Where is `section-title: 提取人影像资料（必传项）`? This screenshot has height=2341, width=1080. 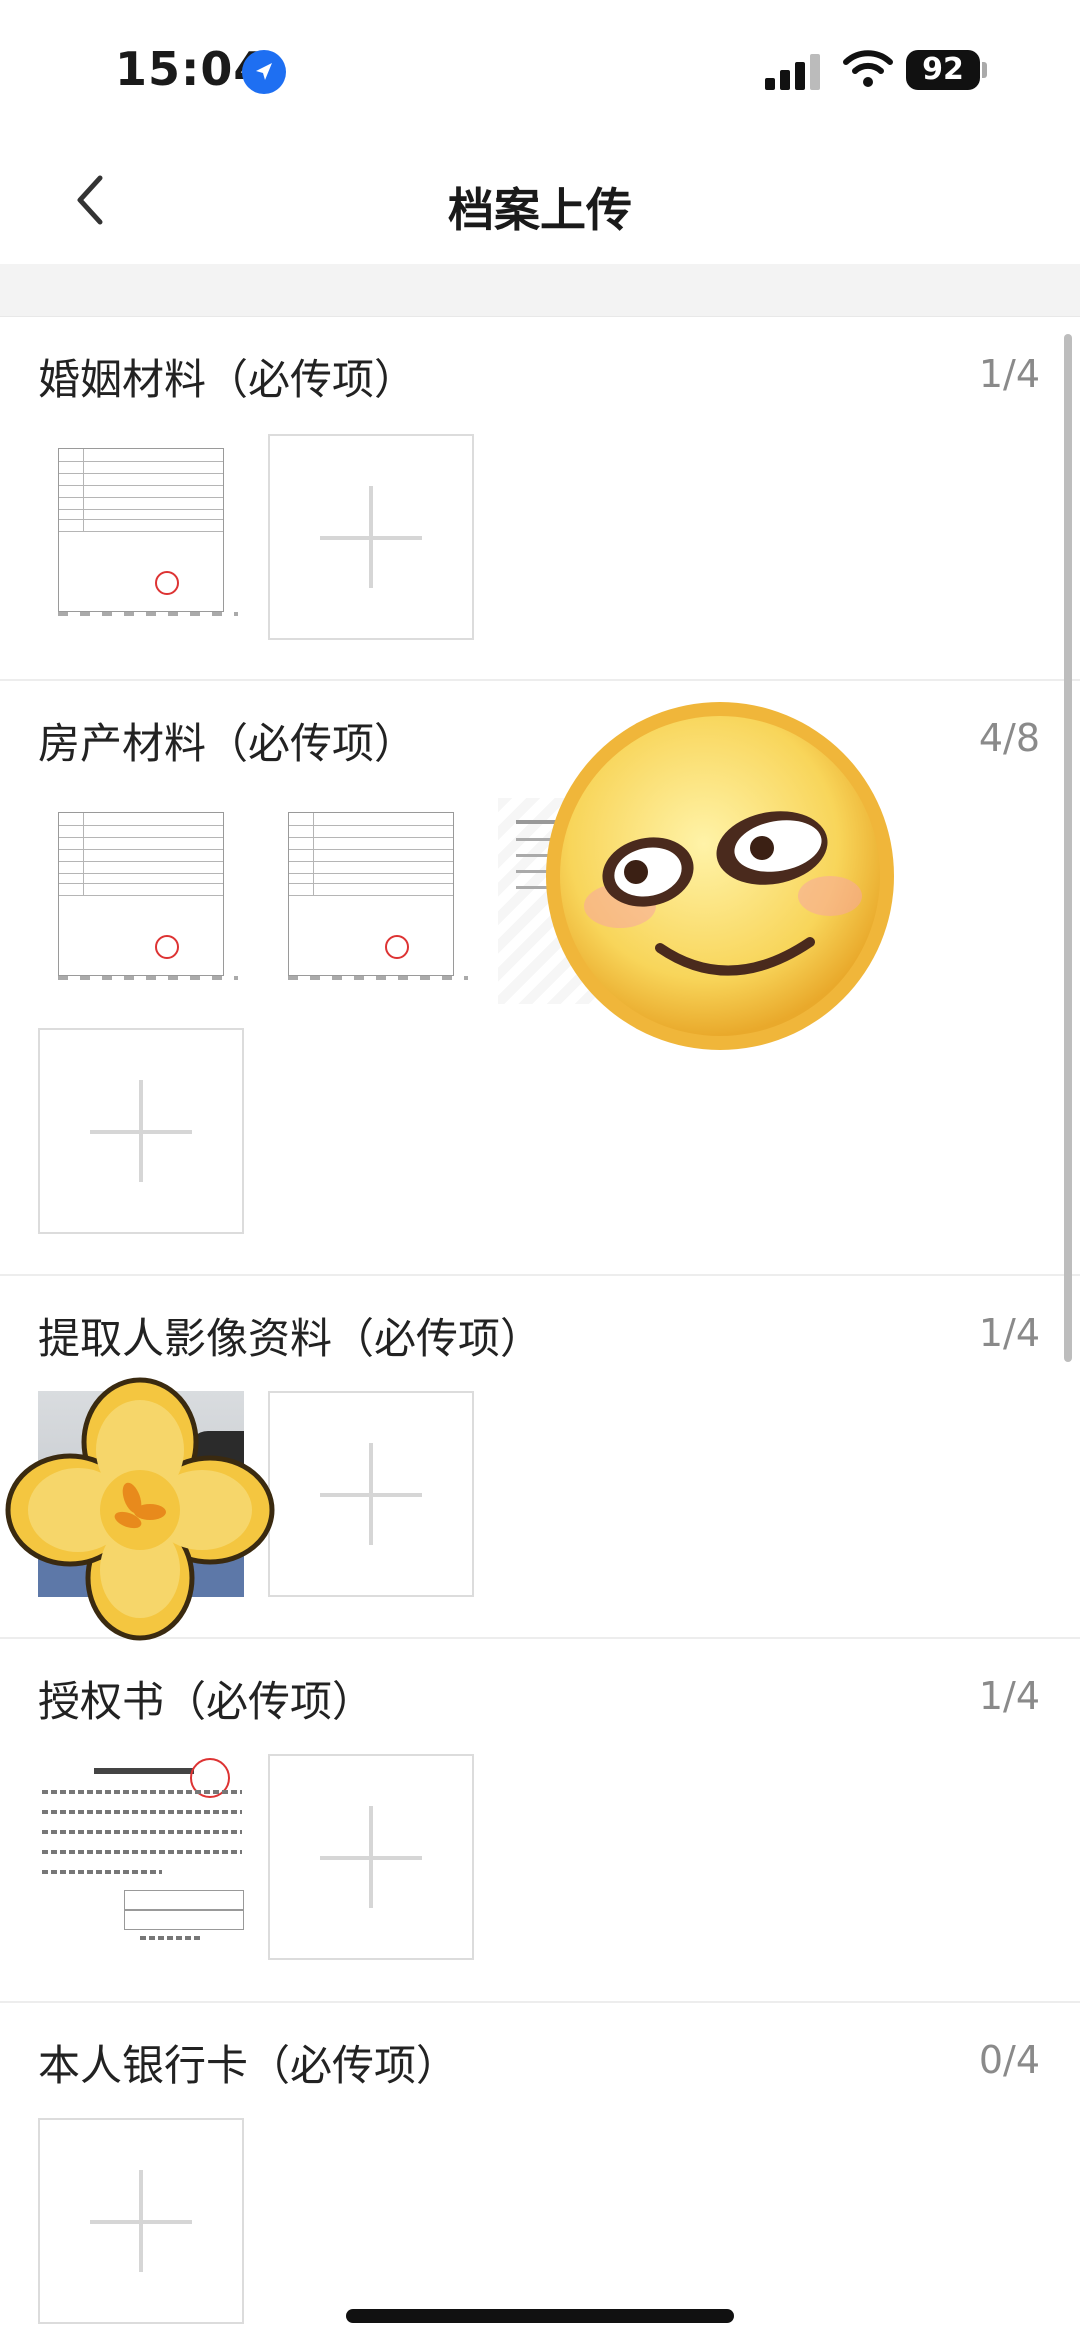 section-title: 提取人影像资料（必传项） is located at coordinates (290, 1338).